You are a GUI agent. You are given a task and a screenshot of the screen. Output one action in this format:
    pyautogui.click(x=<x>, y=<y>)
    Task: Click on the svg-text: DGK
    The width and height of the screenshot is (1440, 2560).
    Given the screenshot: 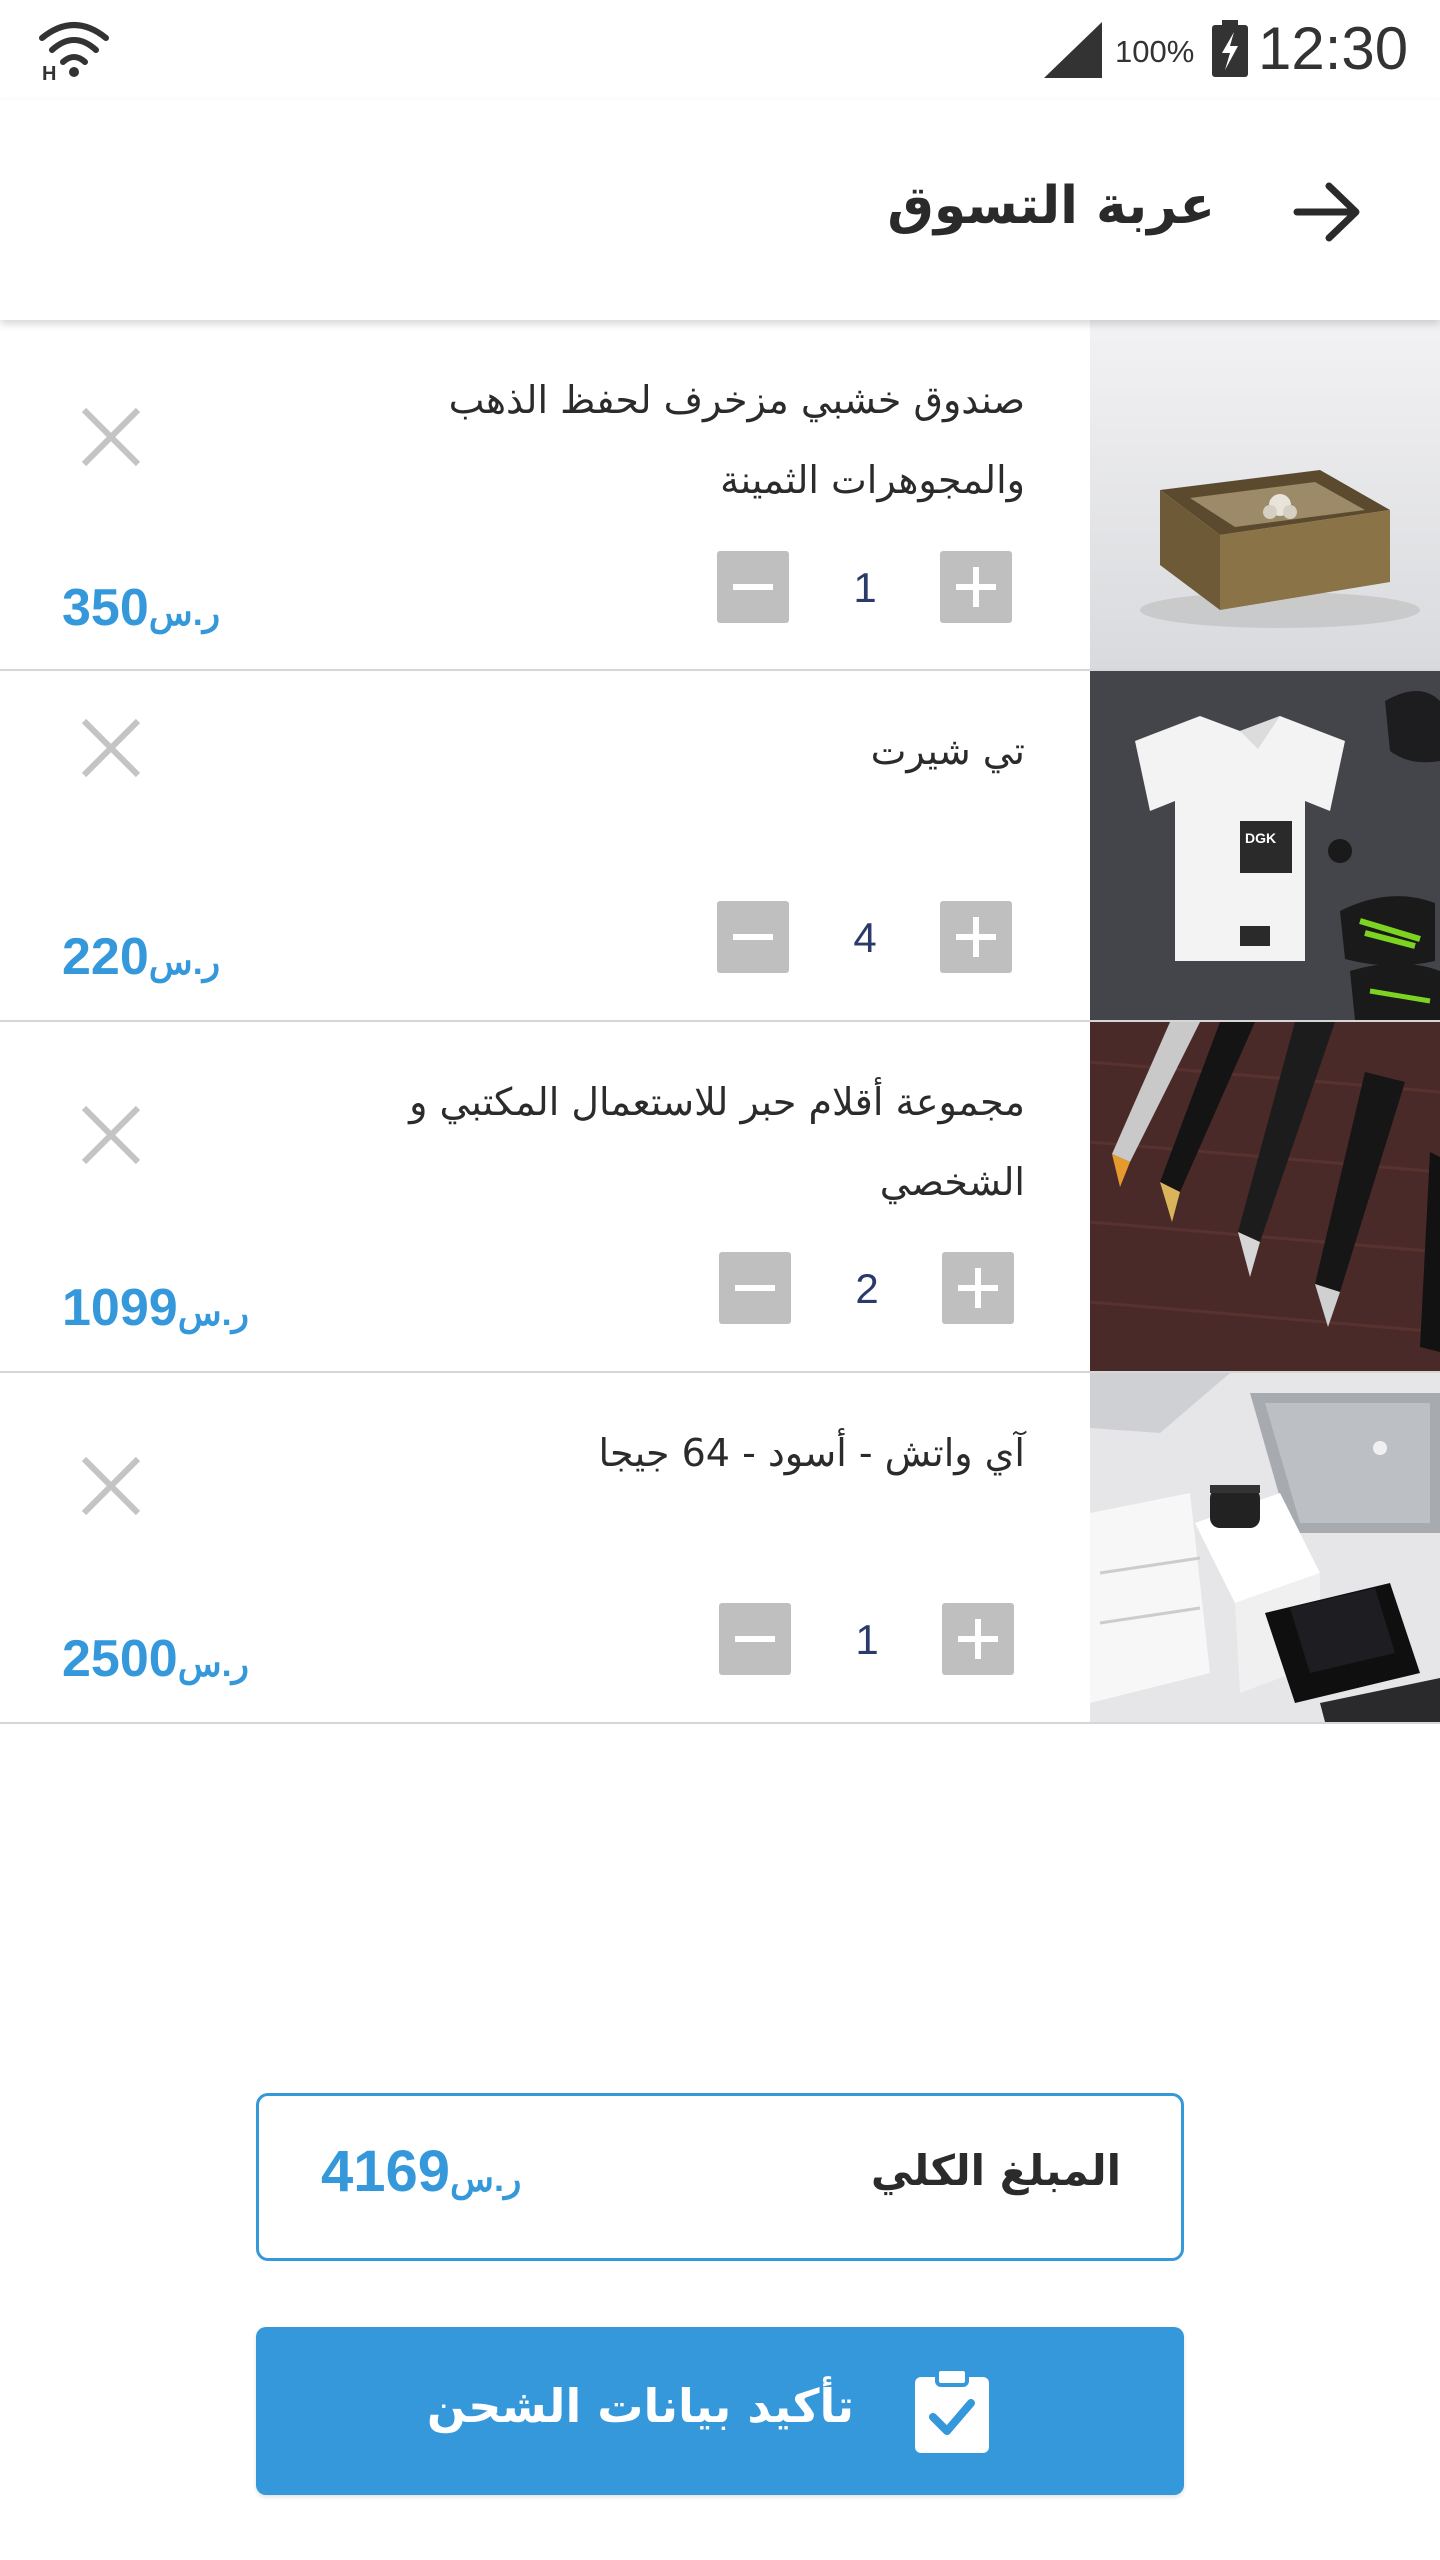 What is the action you would take?
    pyautogui.click(x=1260, y=838)
    